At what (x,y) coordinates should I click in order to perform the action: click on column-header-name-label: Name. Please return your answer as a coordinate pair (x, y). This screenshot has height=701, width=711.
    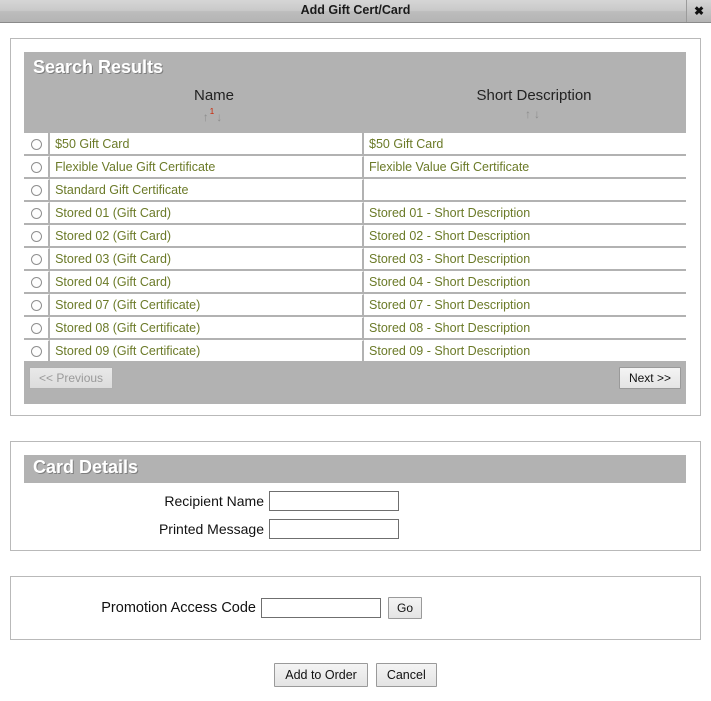
    Looking at the image, I should click on (213, 95).